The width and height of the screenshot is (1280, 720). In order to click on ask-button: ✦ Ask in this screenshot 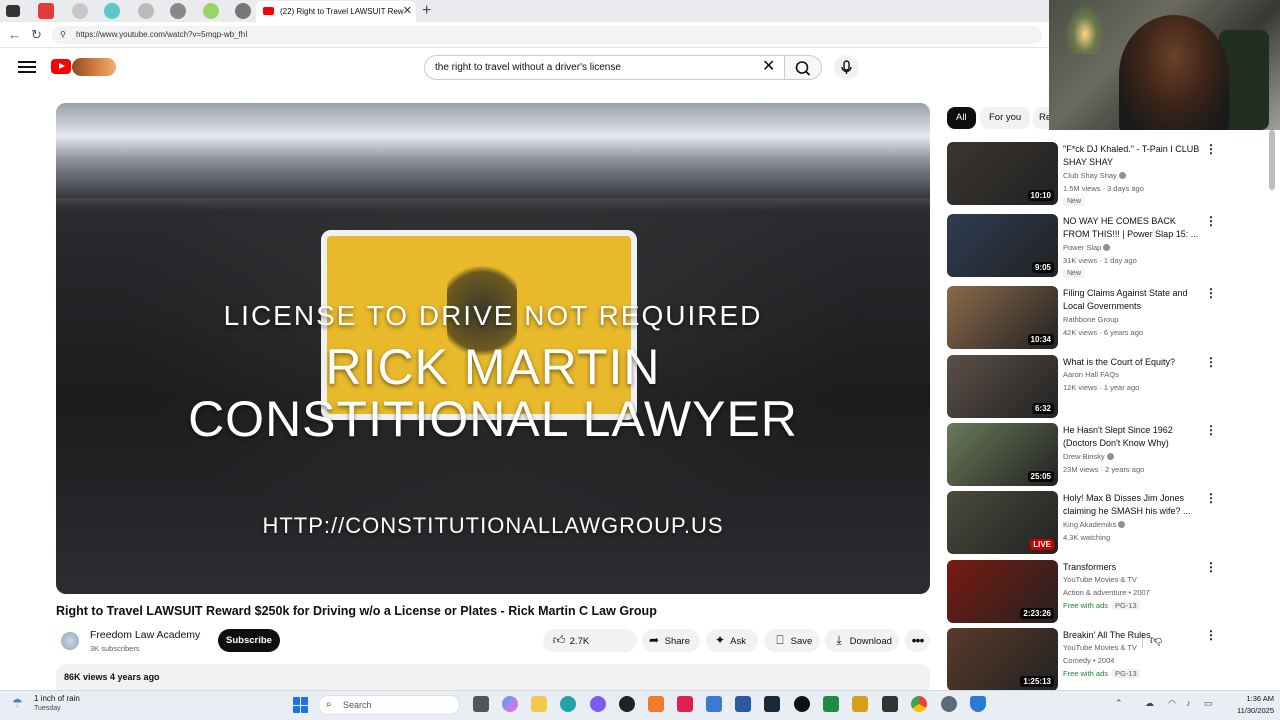, I will do `click(732, 640)`.